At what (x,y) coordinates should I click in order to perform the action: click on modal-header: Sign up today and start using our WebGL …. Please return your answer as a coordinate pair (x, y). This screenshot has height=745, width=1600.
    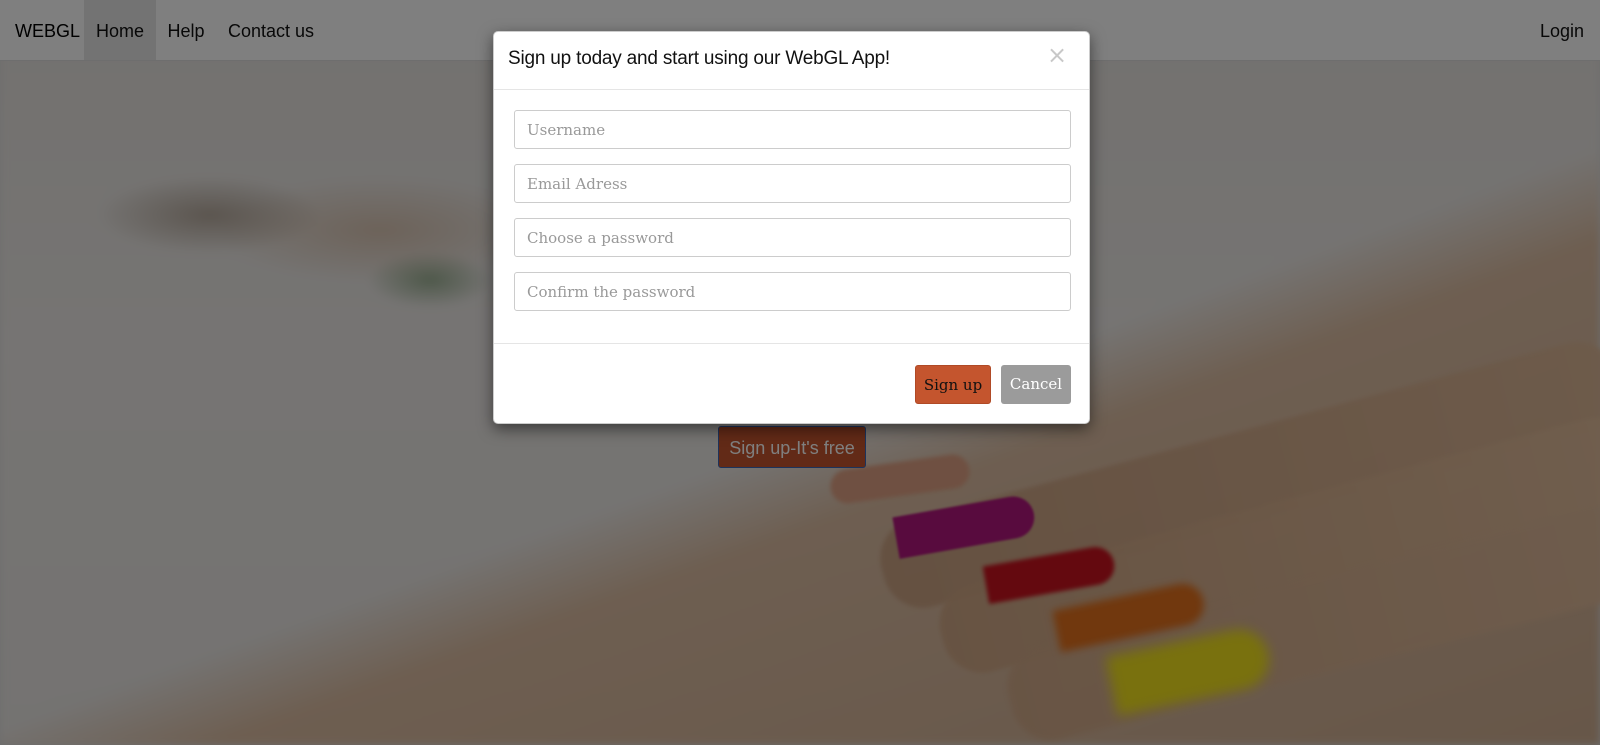
    Looking at the image, I should click on (791, 61).